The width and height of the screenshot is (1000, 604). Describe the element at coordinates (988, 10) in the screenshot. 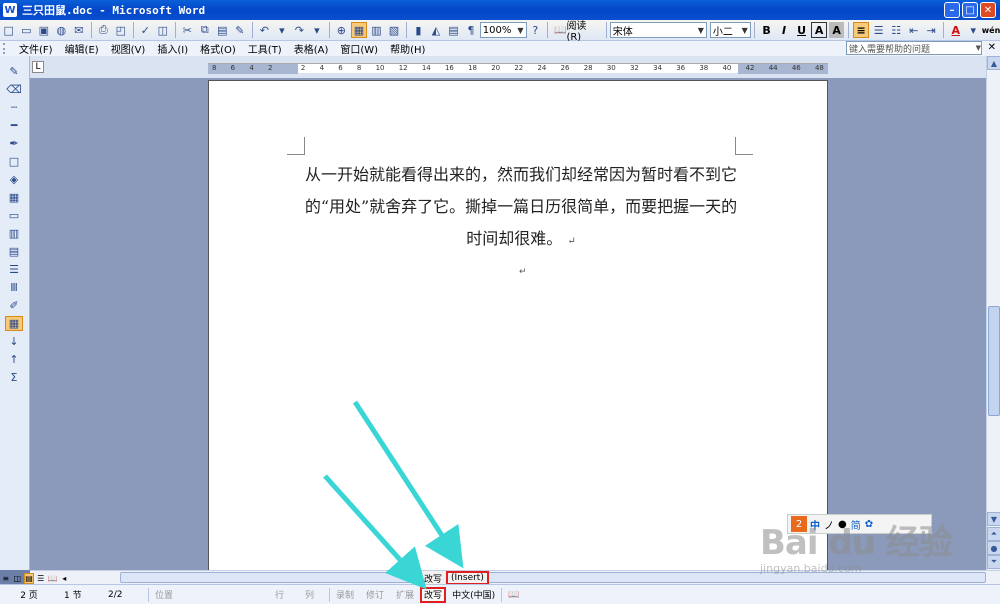

I see `close-button: ✕` at that location.